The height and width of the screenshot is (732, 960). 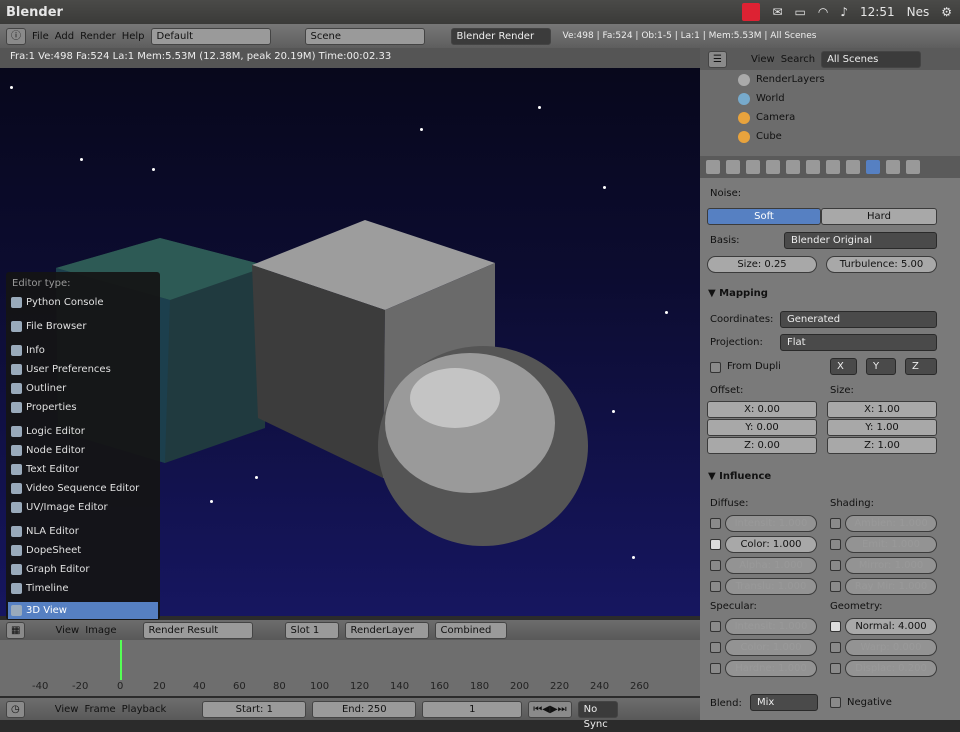 I want to click on modifier-tab-icon, so click(x=813, y=167).